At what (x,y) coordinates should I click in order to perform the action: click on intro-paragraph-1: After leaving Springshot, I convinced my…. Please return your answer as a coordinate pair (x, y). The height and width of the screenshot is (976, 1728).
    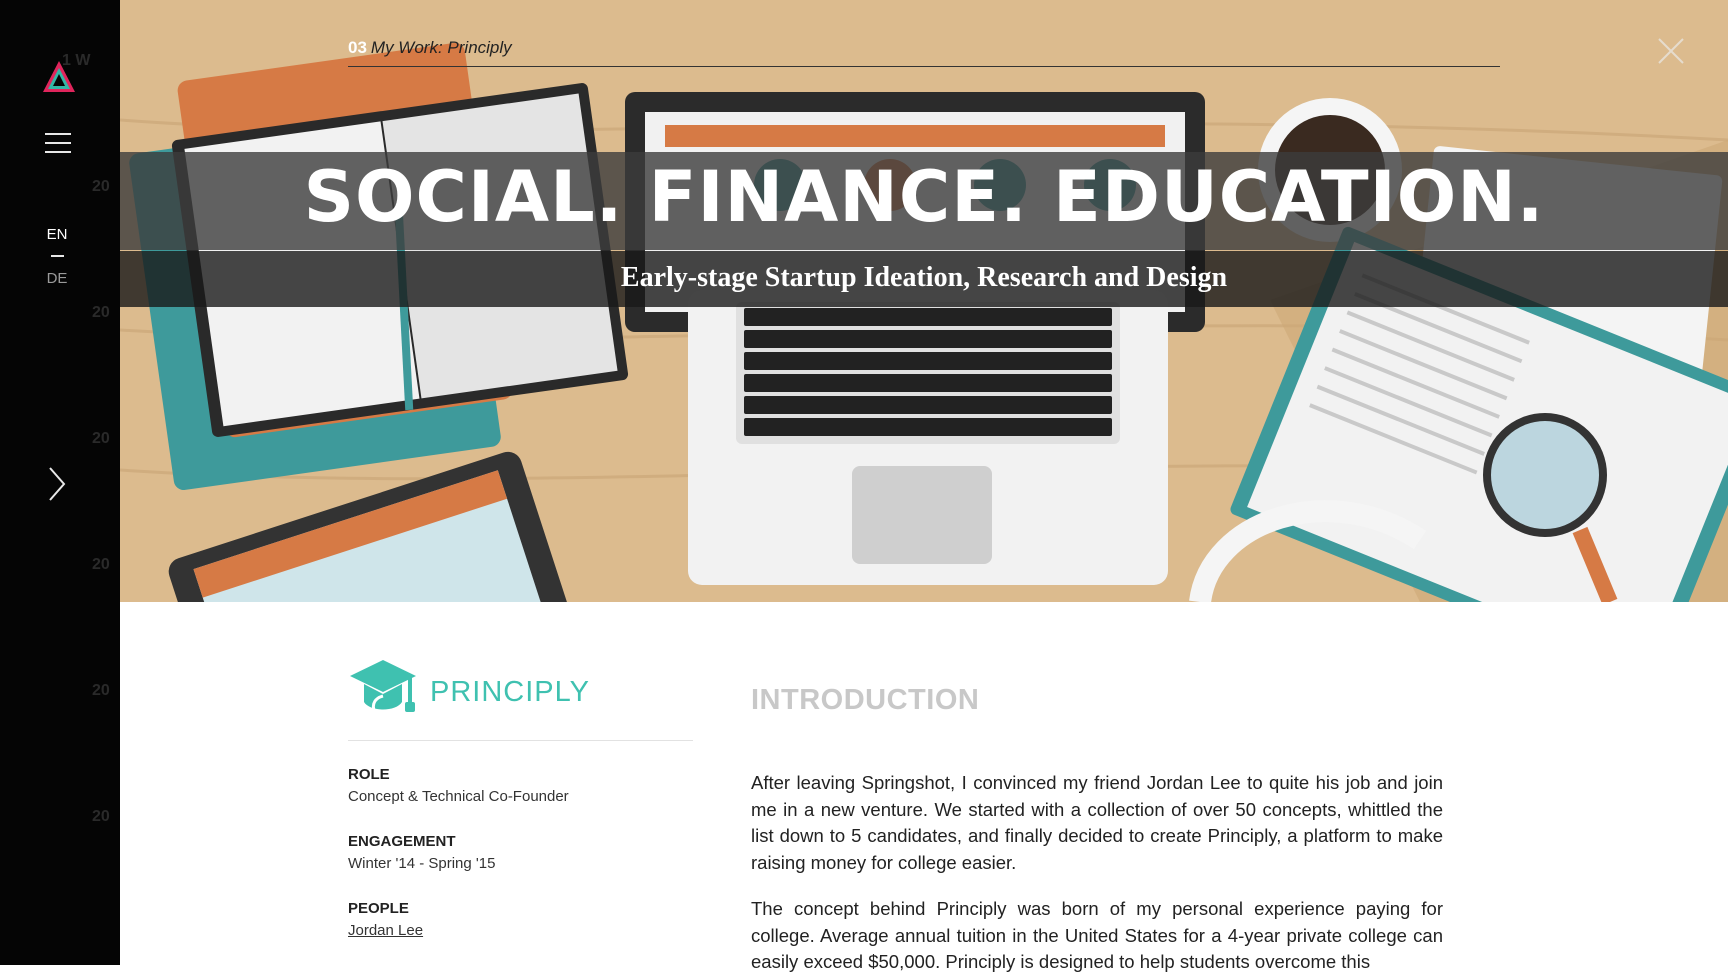
    Looking at the image, I should click on (1097, 822).